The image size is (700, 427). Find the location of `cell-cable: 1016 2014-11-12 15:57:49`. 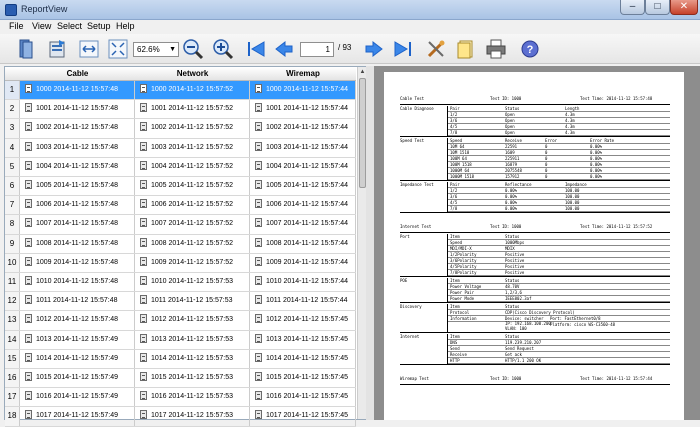

cell-cable: 1016 2014-11-12 15:57:49 is located at coordinates (77, 397).